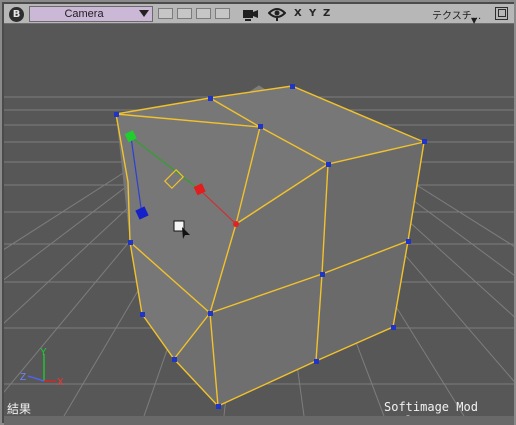 Image resolution: width=516 pixels, height=425 pixels. What do you see at coordinates (84, 14) in the screenshot?
I see `camera-label: Camera` at bounding box center [84, 14].